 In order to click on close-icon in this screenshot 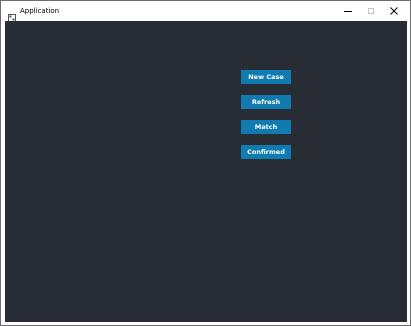, I will do `click(394, 11)`.